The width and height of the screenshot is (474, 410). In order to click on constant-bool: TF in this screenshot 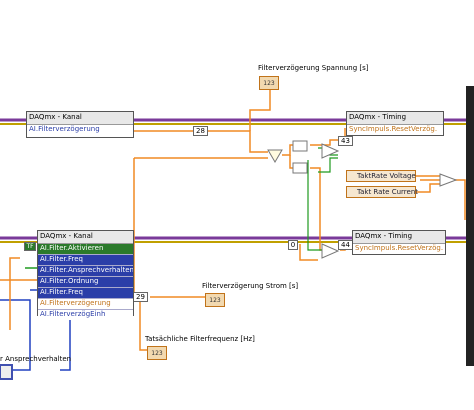, I will do `click(30, 246)`.